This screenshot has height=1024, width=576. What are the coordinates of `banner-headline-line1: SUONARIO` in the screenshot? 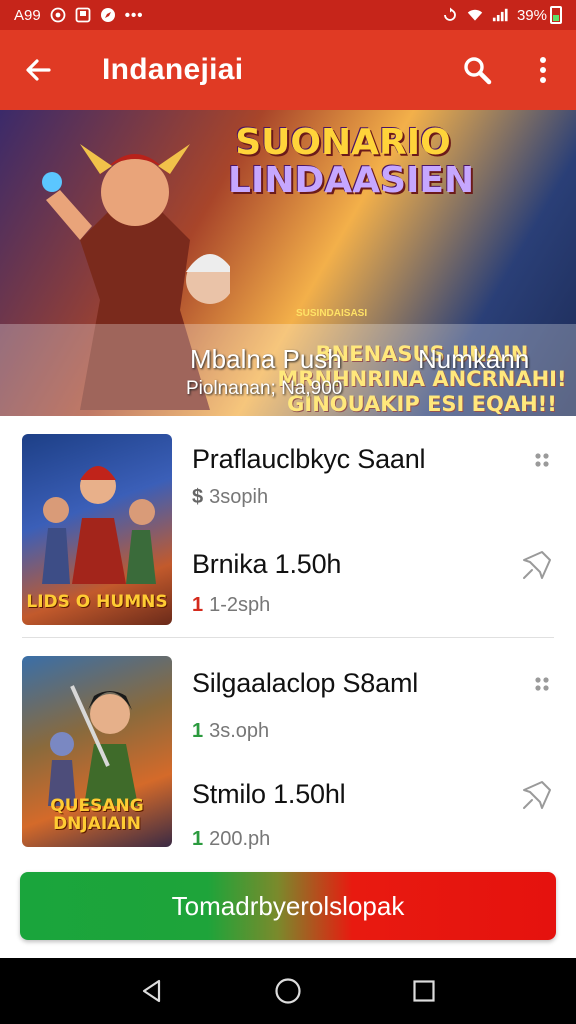 It's located at (343, 142).